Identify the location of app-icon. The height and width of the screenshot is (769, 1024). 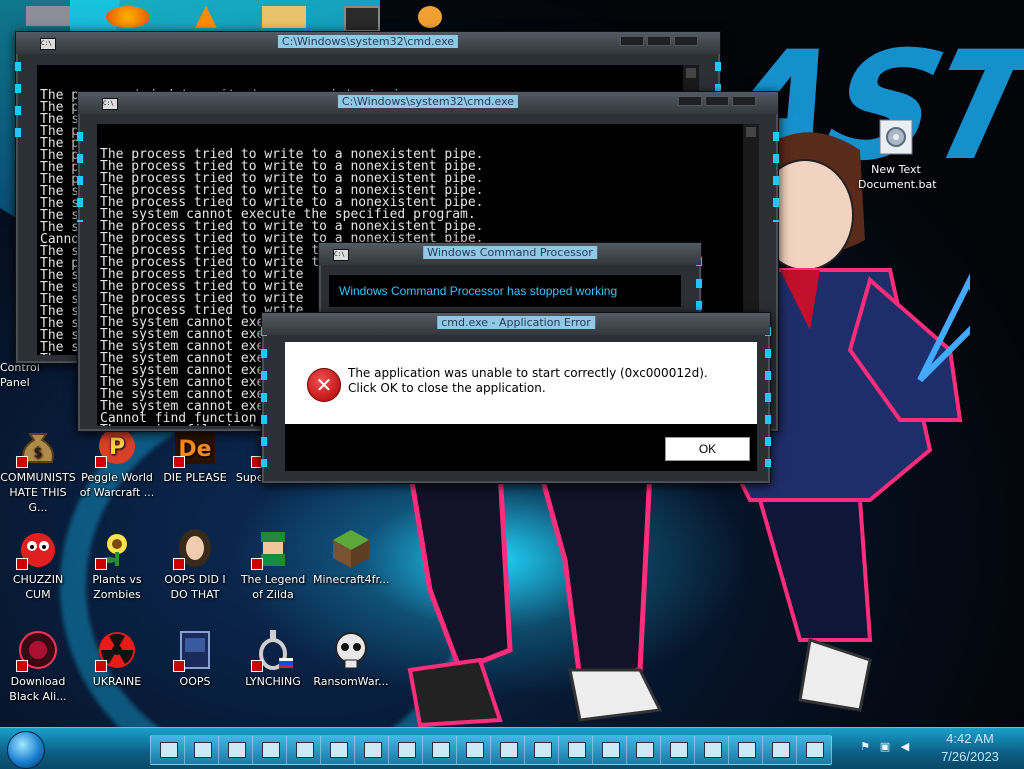
(430, 17).